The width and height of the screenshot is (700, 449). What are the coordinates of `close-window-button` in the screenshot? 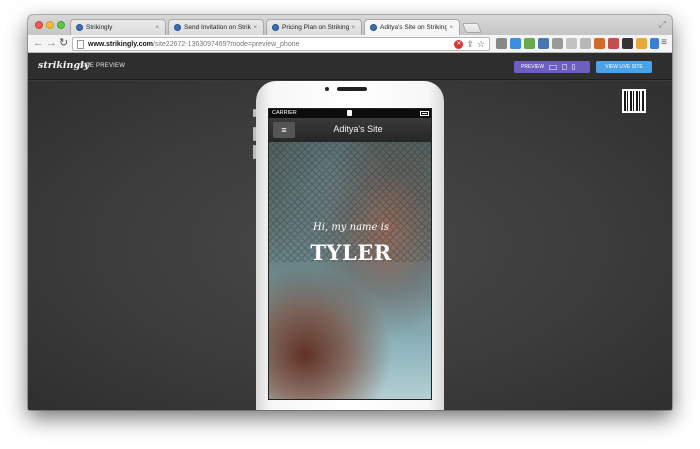 It's located at (39, 25).